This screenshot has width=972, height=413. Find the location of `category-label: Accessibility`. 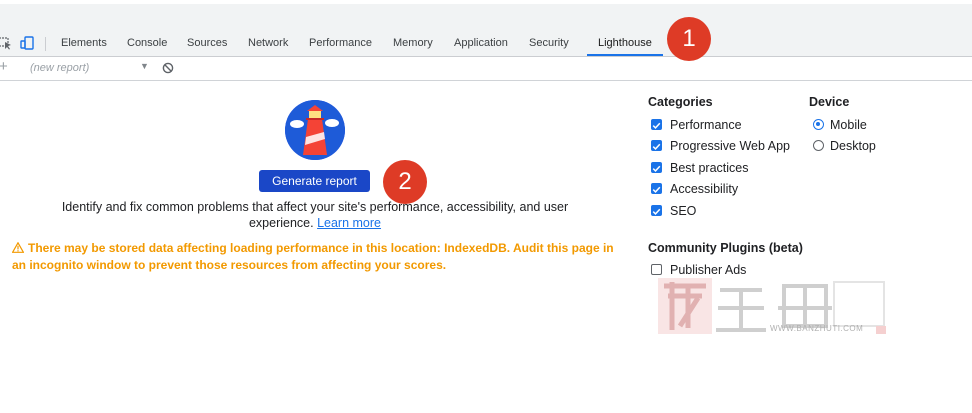

category-label: Accessibility is located at coordinates (704, 189).